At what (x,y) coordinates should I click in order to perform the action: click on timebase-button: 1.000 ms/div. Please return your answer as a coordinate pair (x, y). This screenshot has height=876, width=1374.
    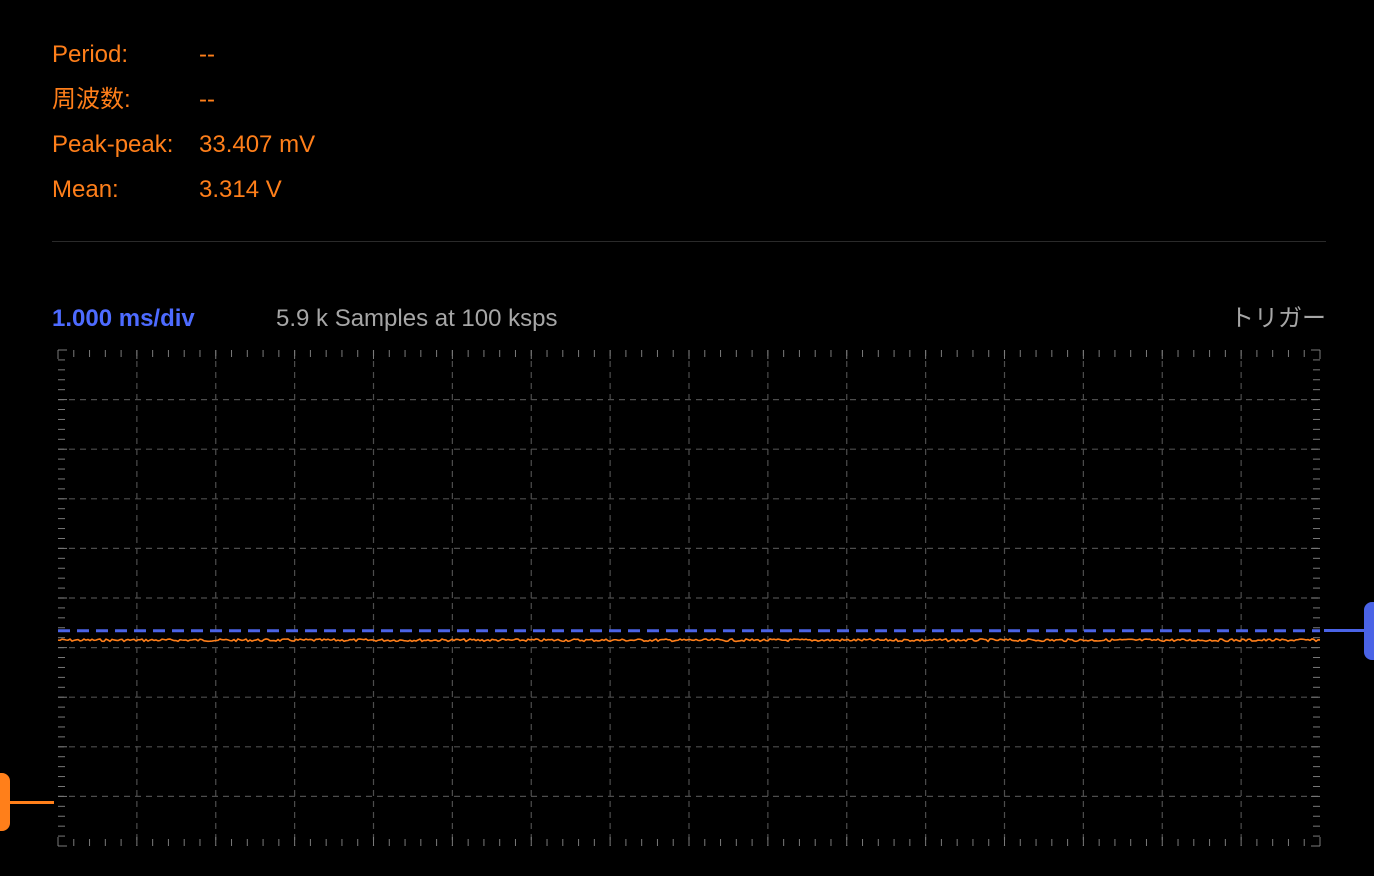
    Looking at the image, I should click on (123, 319).